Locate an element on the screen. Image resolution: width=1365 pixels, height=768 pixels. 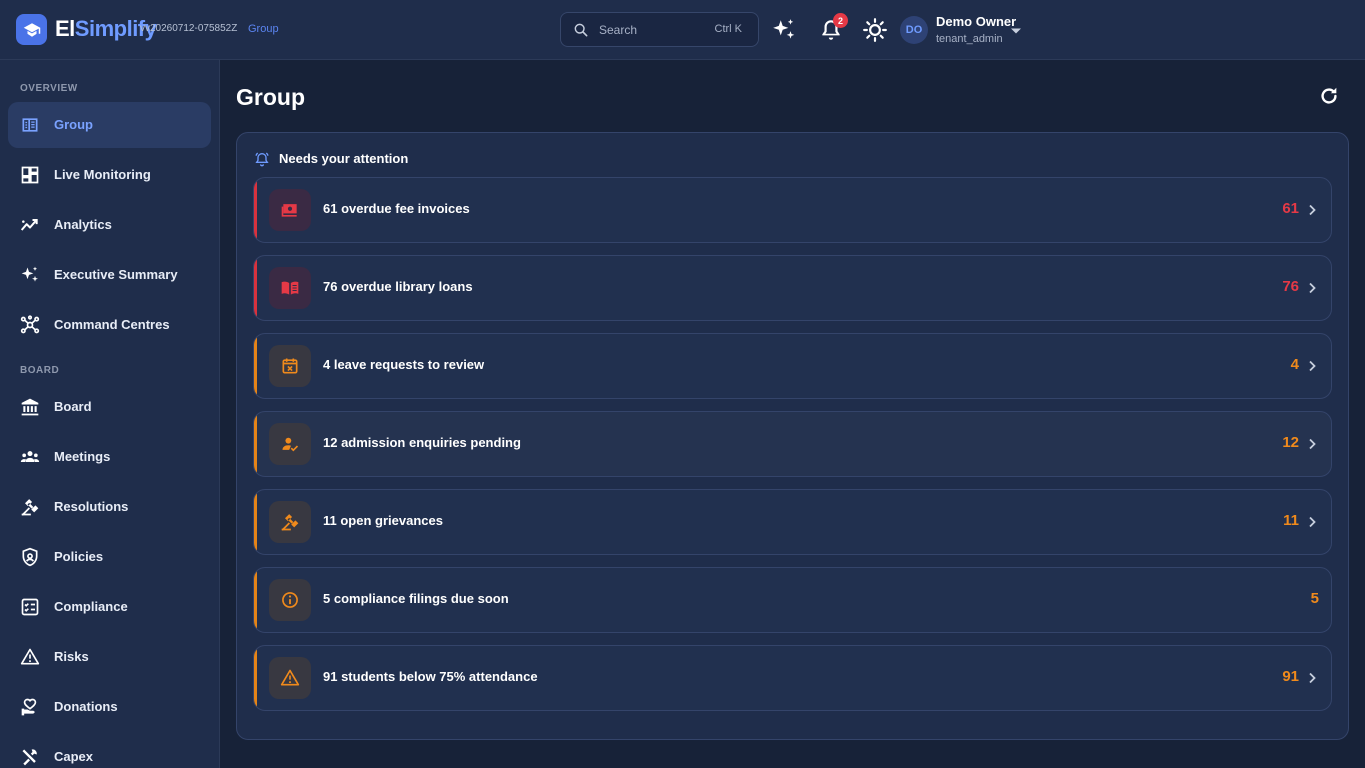
chevron-down-icon is located at coordinates (1016, 31).